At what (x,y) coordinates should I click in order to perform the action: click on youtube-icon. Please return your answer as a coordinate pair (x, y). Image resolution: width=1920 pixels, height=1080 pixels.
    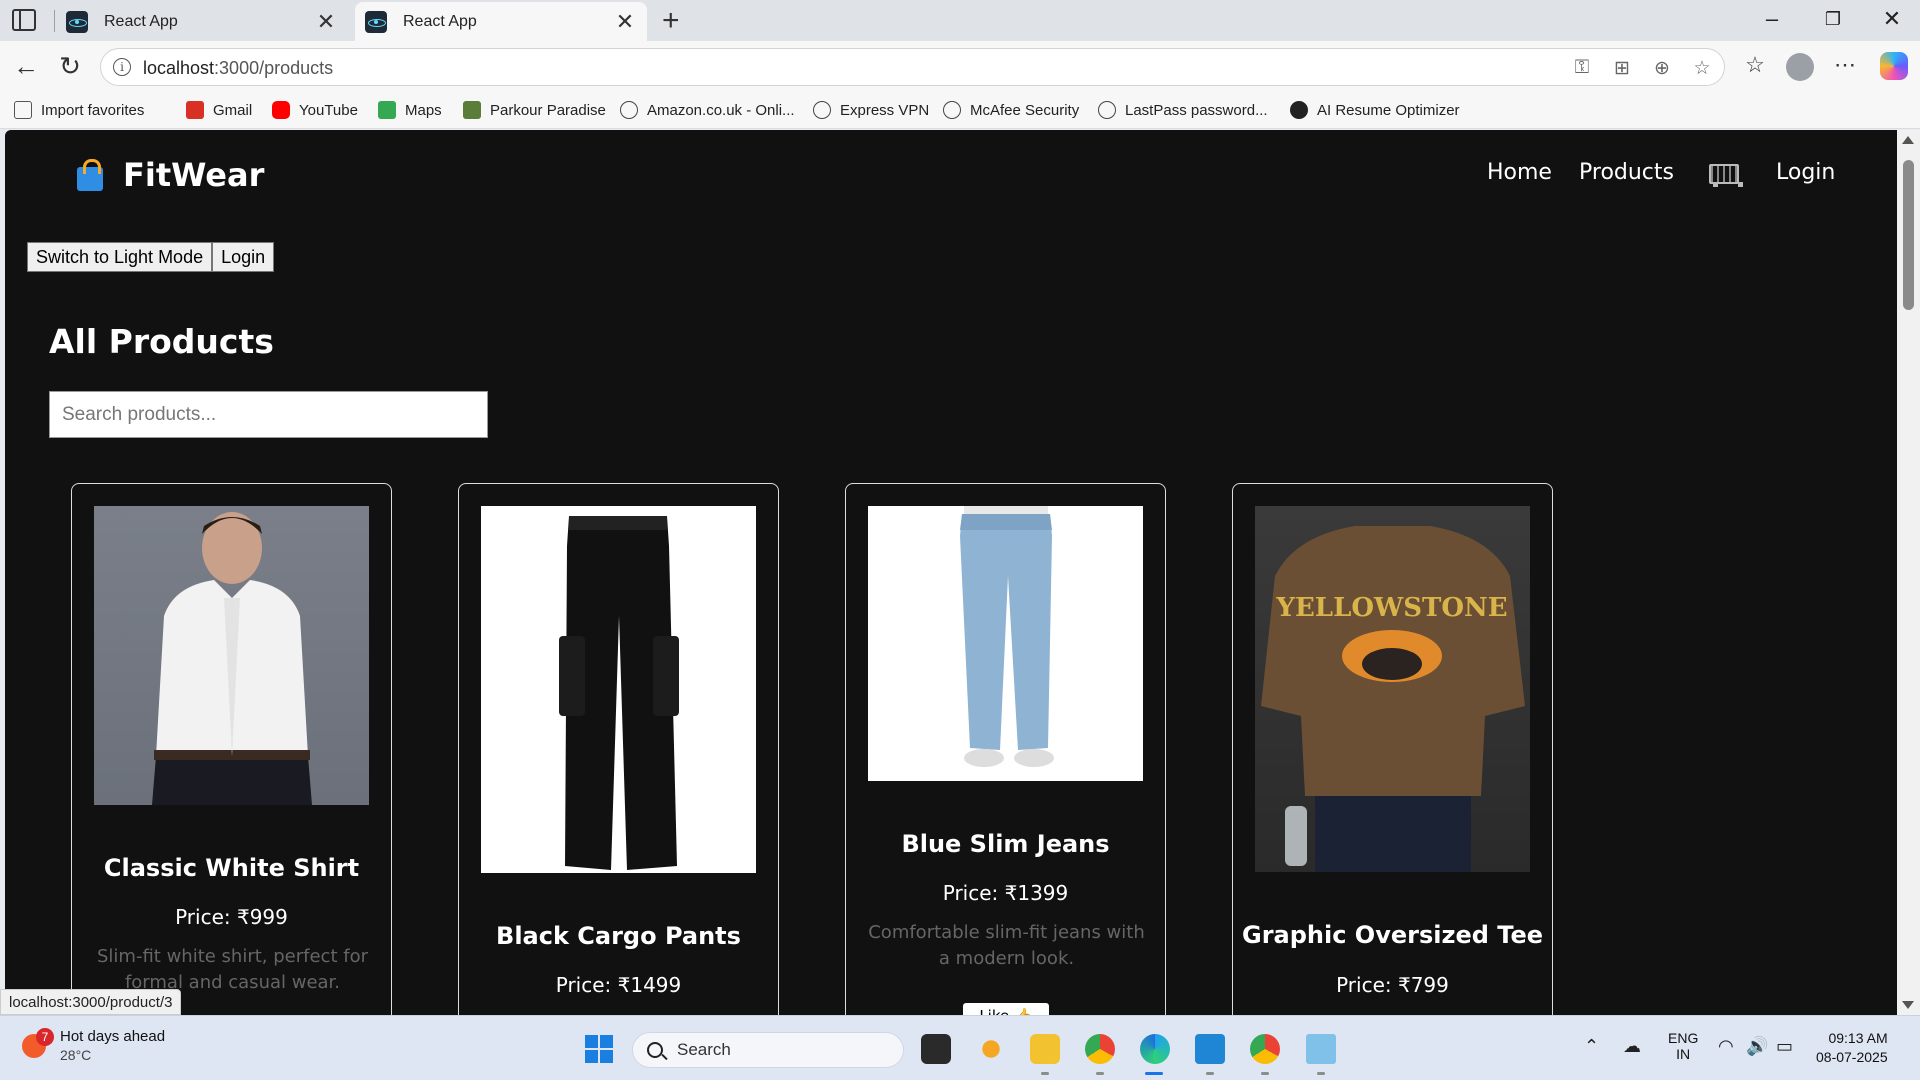
    Looking at the image, I should click on (281, 110).